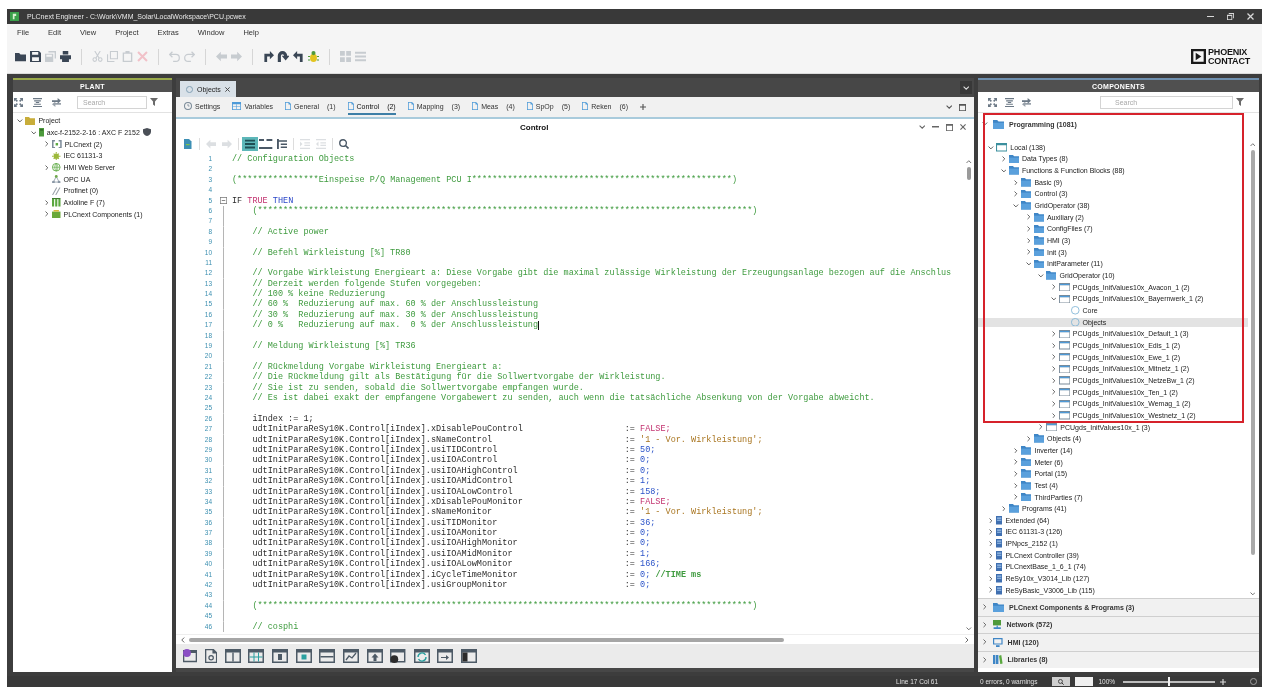 The image size is (1268, 687). I want to click on circle-icon, so click(1253, 681).